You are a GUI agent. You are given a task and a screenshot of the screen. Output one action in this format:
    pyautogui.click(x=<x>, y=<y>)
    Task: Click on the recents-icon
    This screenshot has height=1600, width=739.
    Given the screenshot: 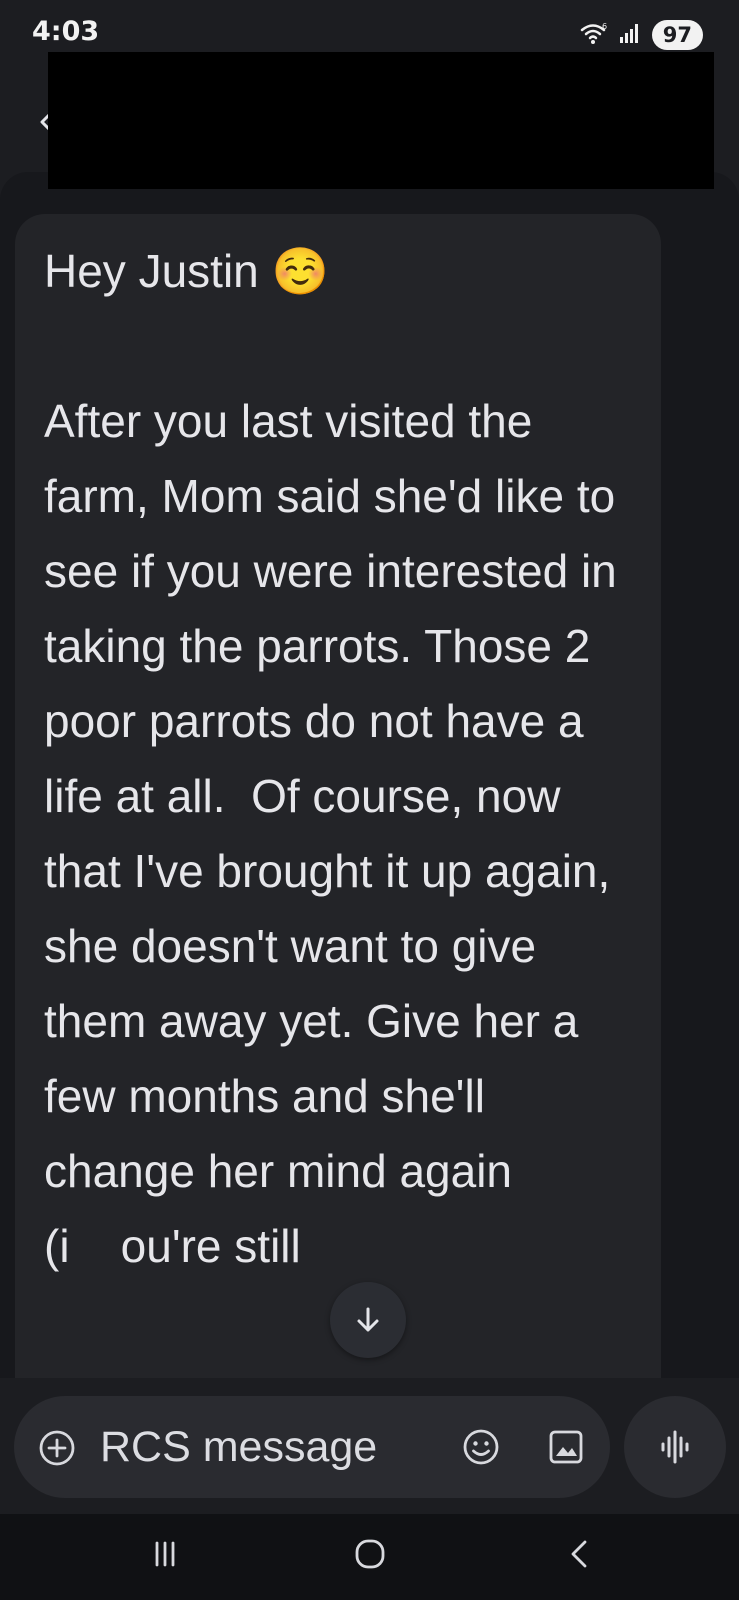 What is the action you would take?
    pyautogui.click(x=165, y=1554)
    